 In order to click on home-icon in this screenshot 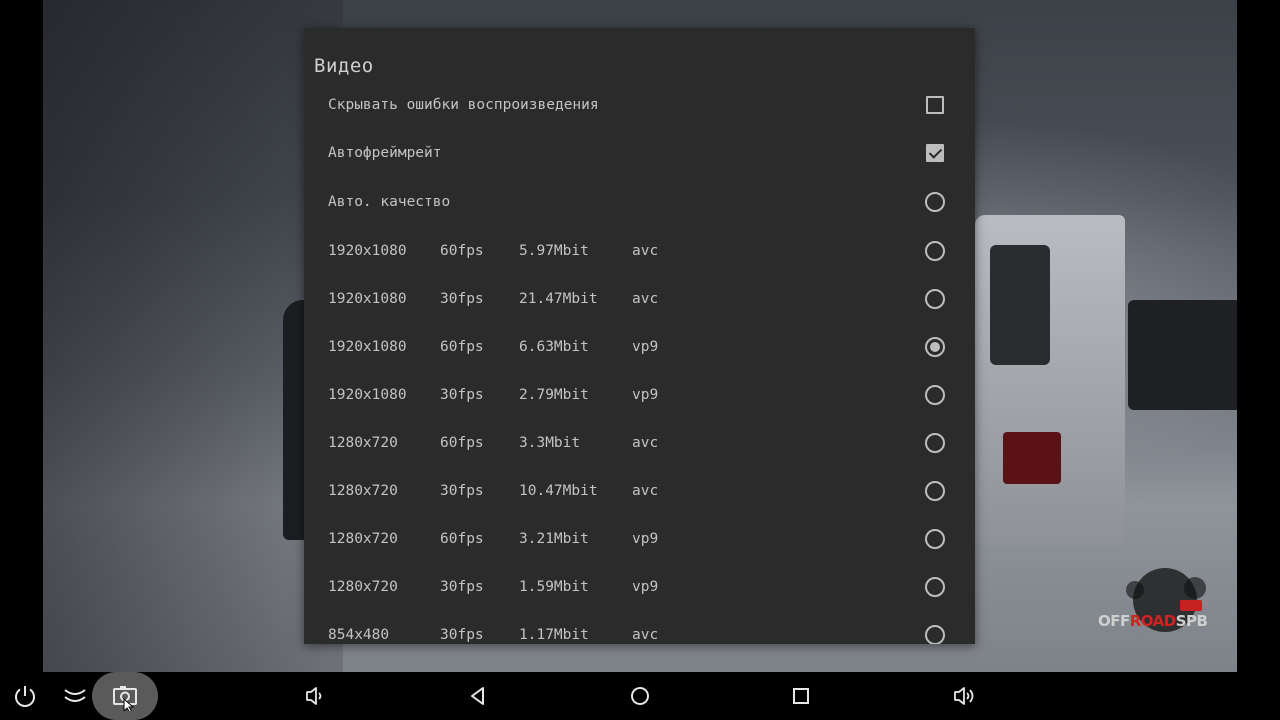, I will do `click(640, 696)`.